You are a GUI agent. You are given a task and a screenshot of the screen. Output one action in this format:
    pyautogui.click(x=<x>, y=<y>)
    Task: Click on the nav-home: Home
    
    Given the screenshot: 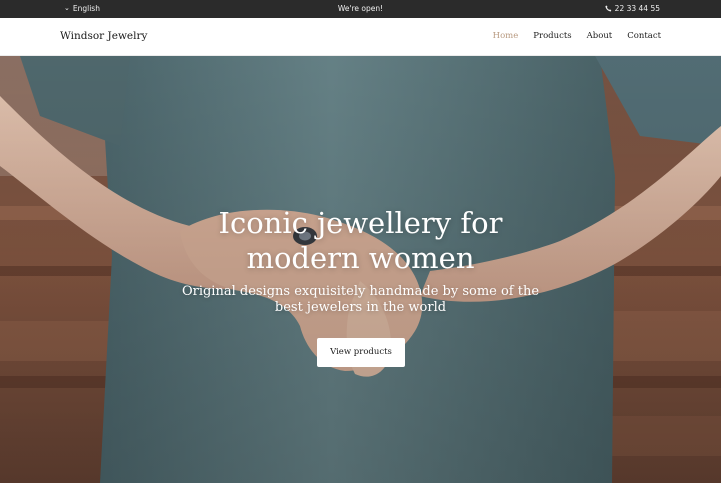 What is the action you would take?
    pyautogui.click(x=506, y=36)
    